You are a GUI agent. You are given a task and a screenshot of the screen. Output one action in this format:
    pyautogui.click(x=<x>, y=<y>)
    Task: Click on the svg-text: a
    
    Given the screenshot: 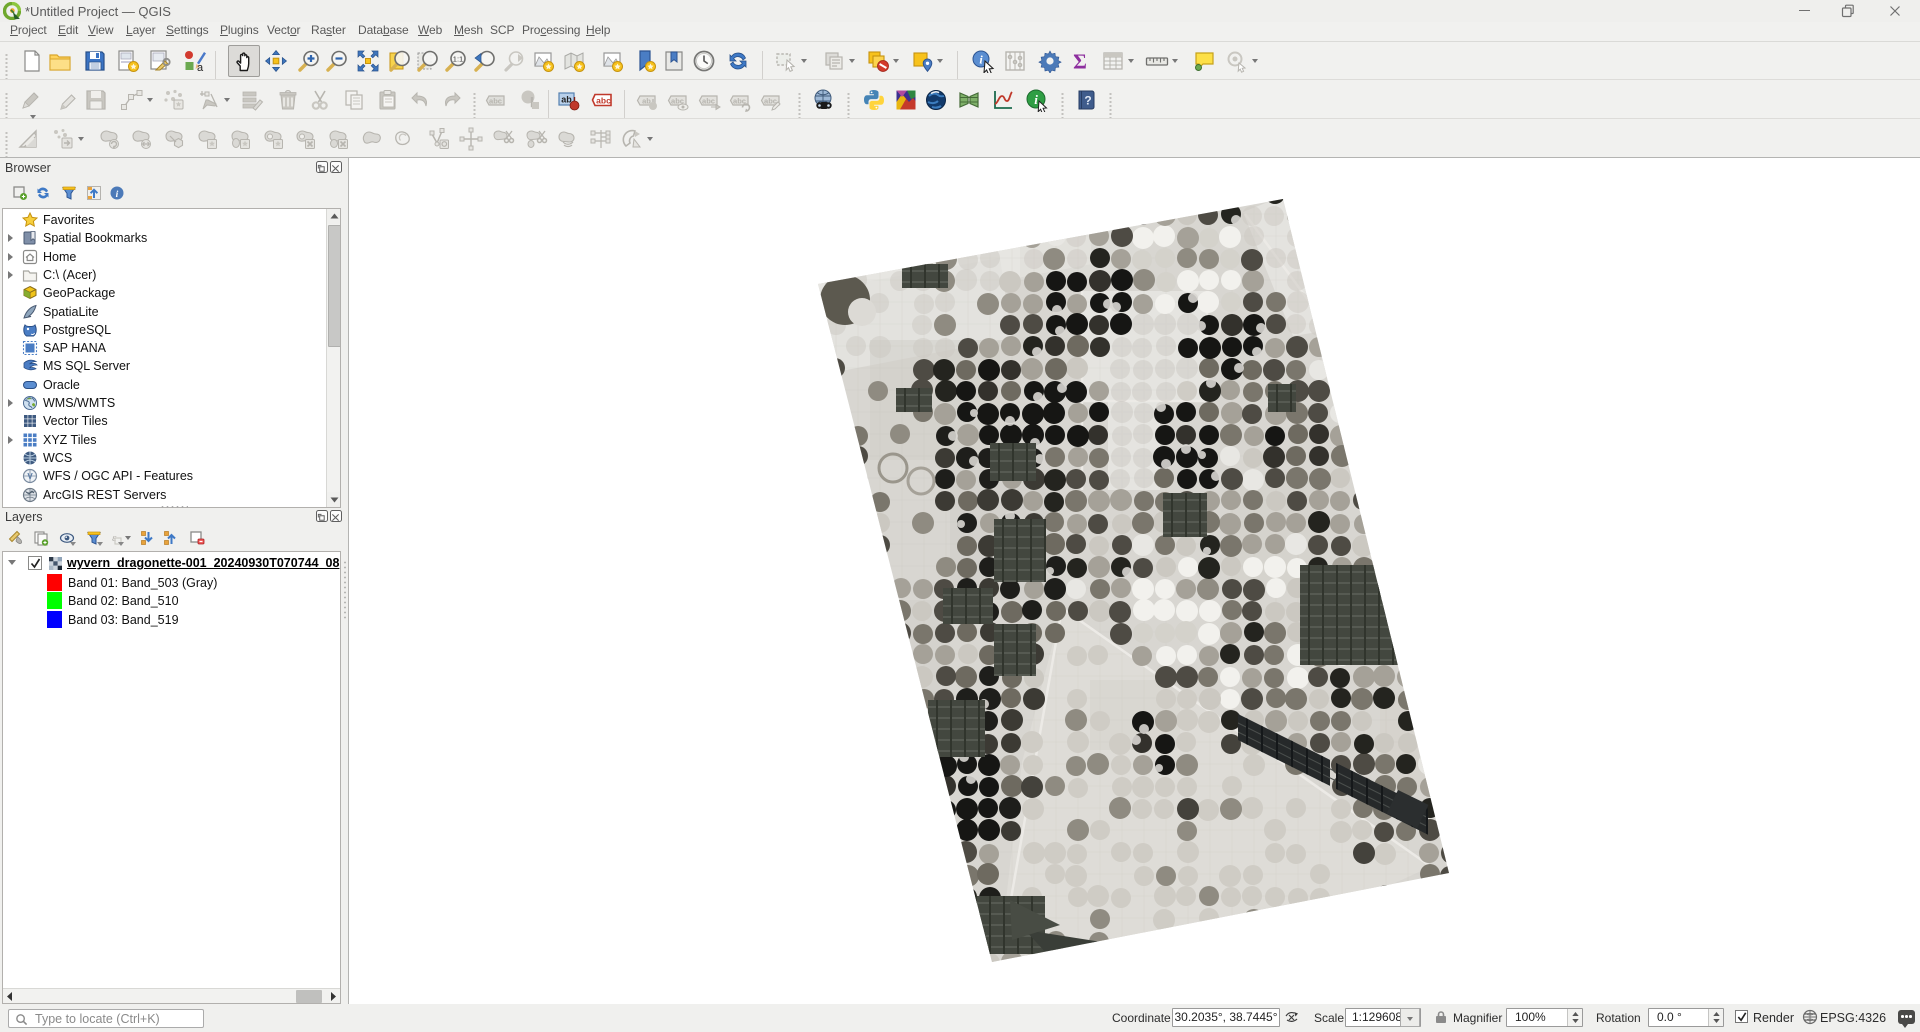 What is the action you would take?
    pyautogui.click(x=200, y=67)
    